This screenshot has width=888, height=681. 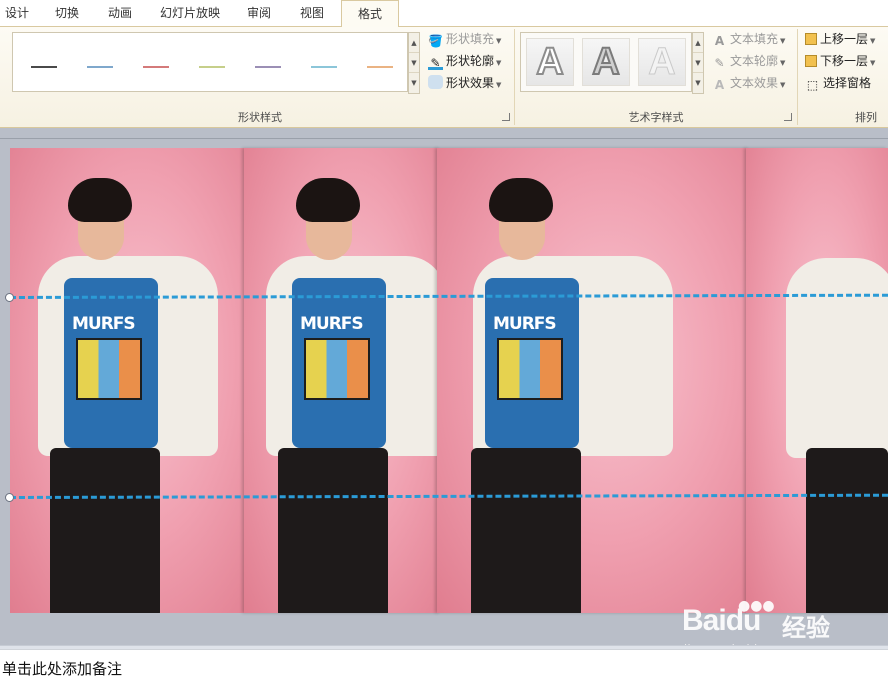 What do you see at coordinates (435, 41) in the screenshot?
I see `paint-bucket-icon: 🪣` at bounding box center [435, 41].